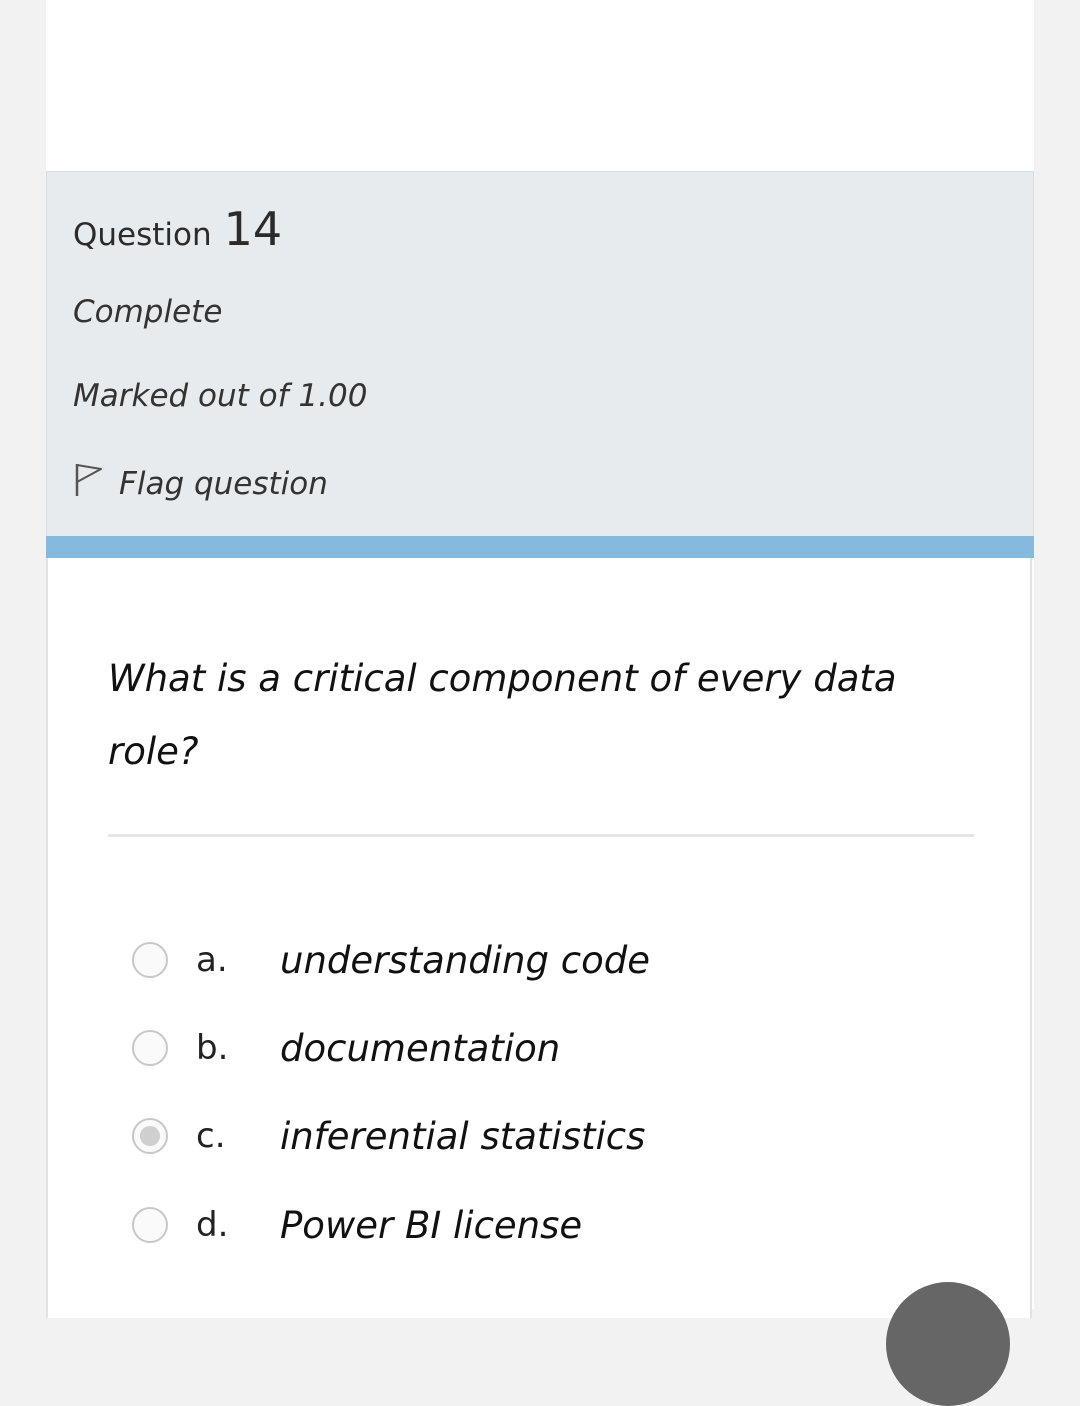 This screenshot has width=1080, height=1406. Describe the element at coordinates (948, 1344) in the screenshot. I see `floating-action-button` at that location.